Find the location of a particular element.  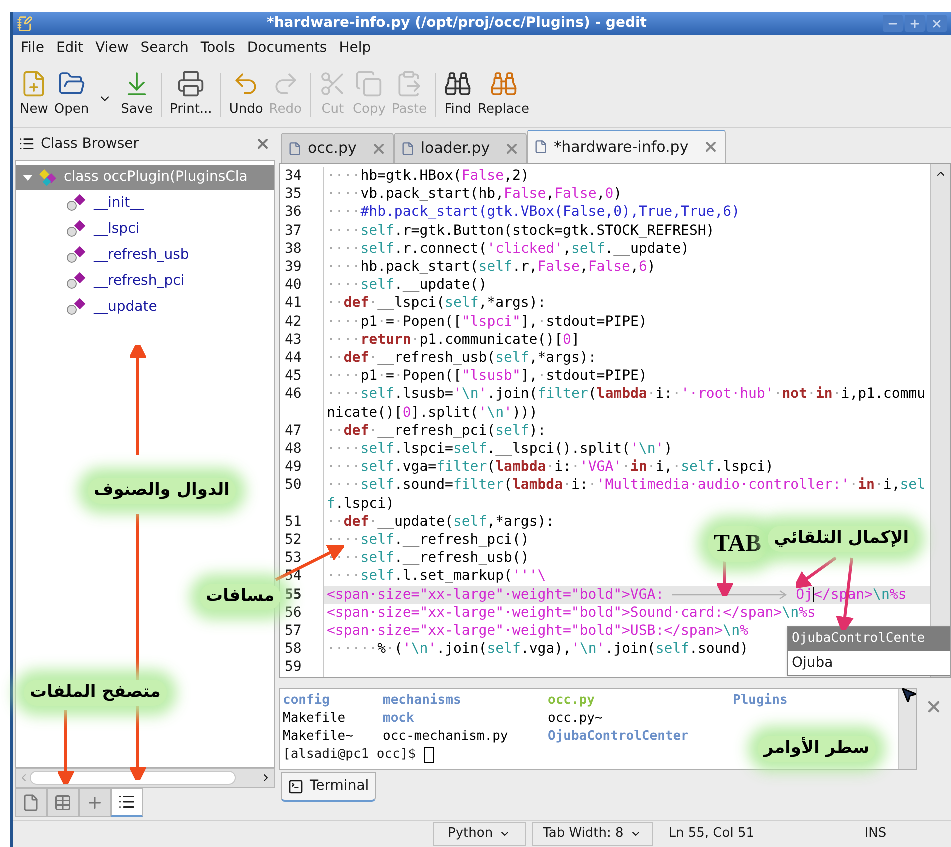

cursor-position: Ln 55, Col 51 is located at coordinates (712, 834).